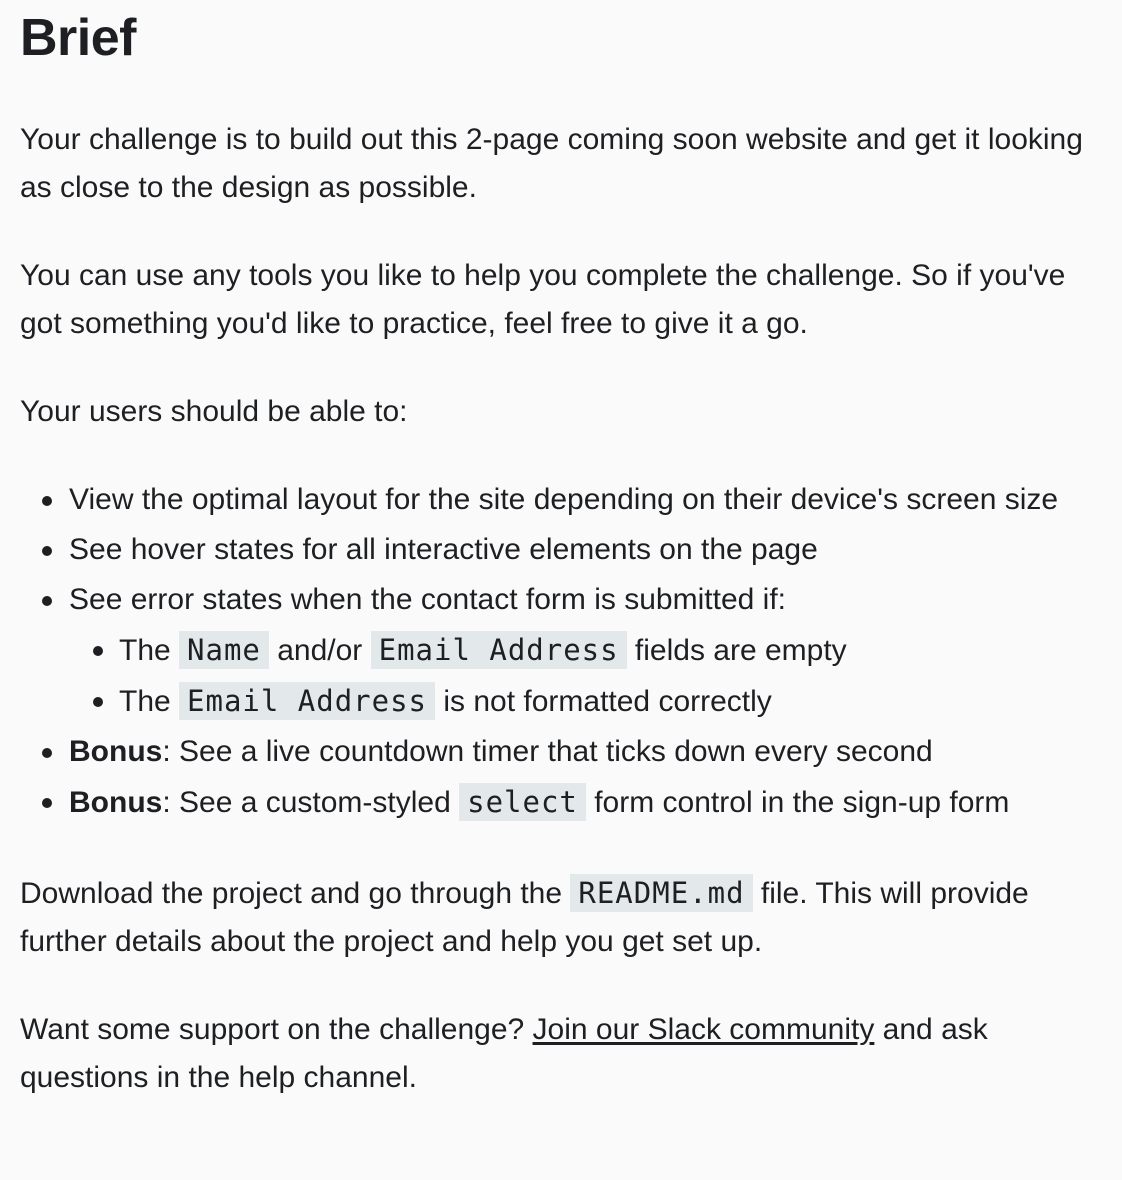 This screenshot has height=1180, width=1122. What do you see at coordinates (736, 650) in the screenshot?
I see `text: fields are empty` at bounding box center [736, 650].